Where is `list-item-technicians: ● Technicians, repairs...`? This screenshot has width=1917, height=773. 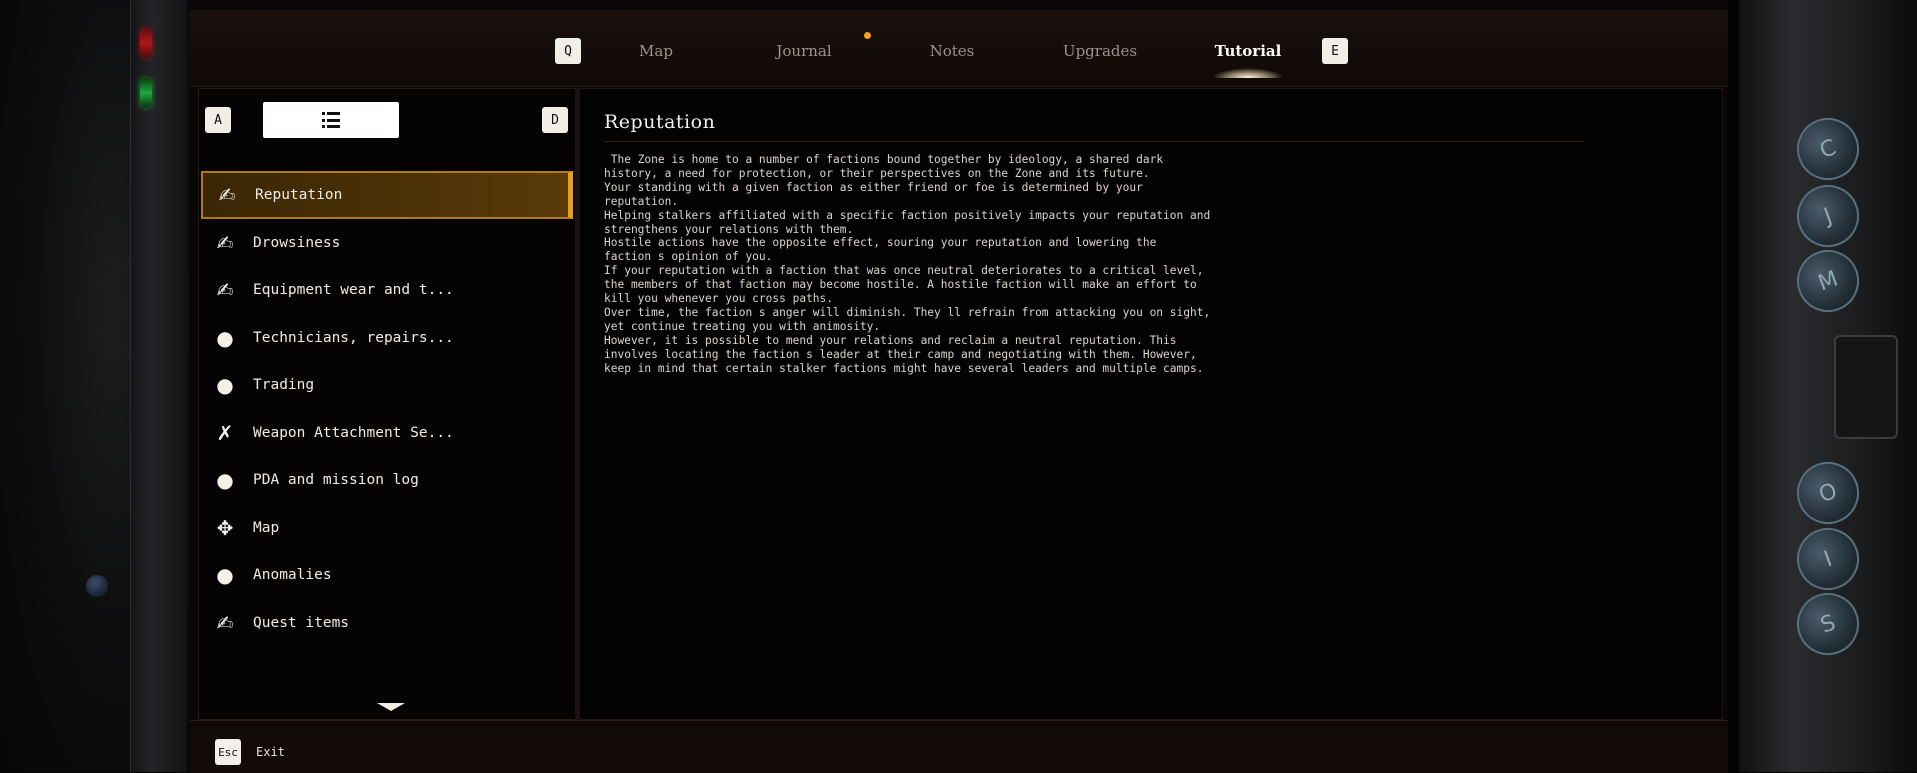 list-item-technicians: ● Technicians, repairs... is located at coordinates (387, 338).